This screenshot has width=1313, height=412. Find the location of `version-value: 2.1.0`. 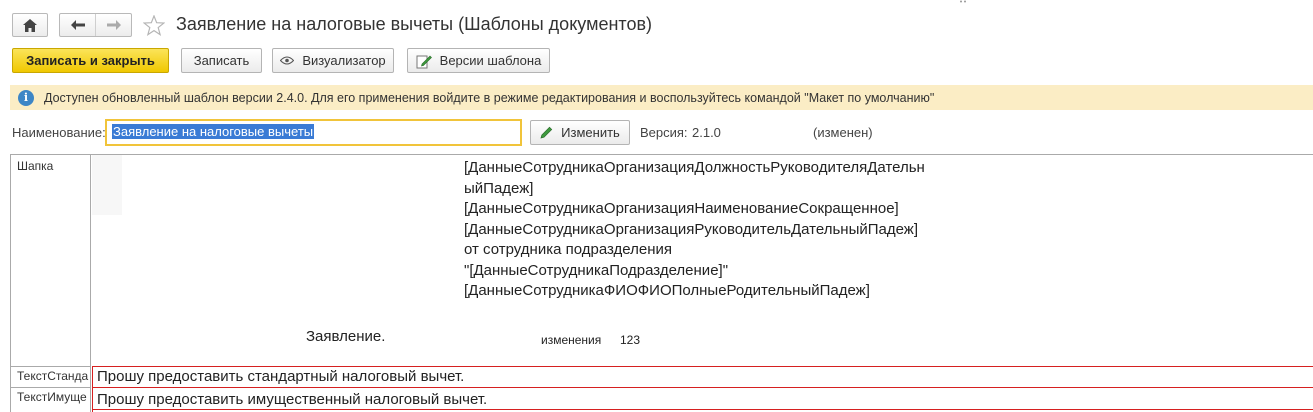

version-value: 2.1.0 is located at coordinates (706, 132).